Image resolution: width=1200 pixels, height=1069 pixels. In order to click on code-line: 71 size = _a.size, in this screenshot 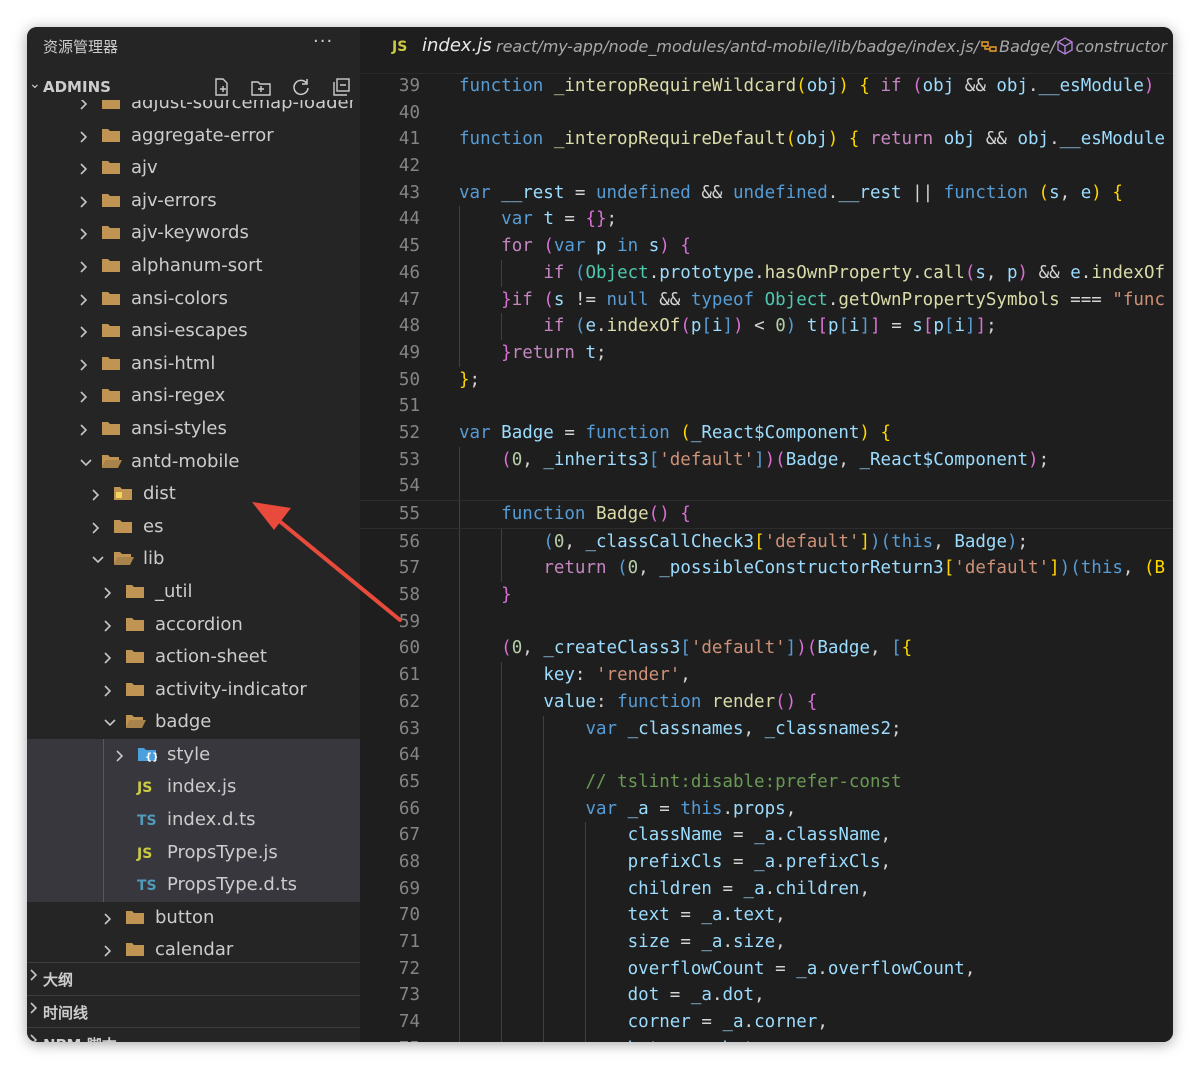, I will do `click(766, 942)`.